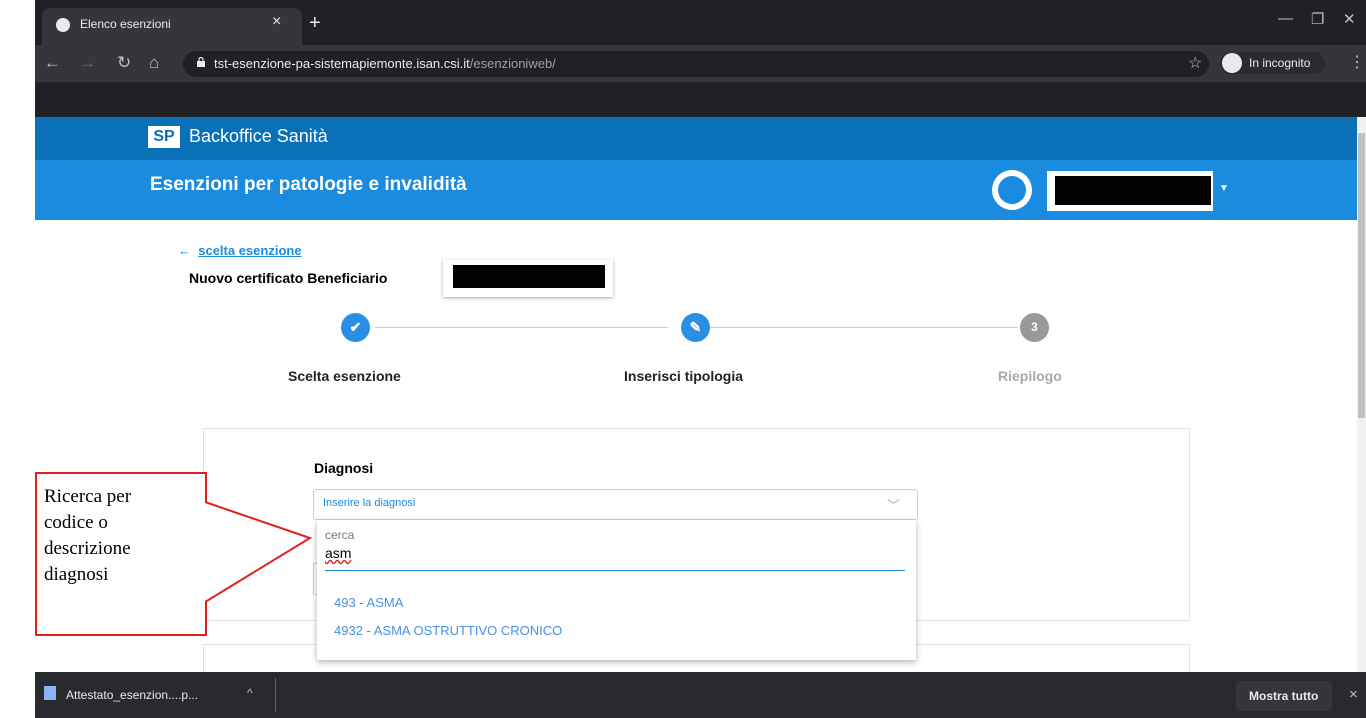  What do you see at coordinates (87, 63) in the screenshot?
I see `forward-icon: →` at bounding box center [87, 63].